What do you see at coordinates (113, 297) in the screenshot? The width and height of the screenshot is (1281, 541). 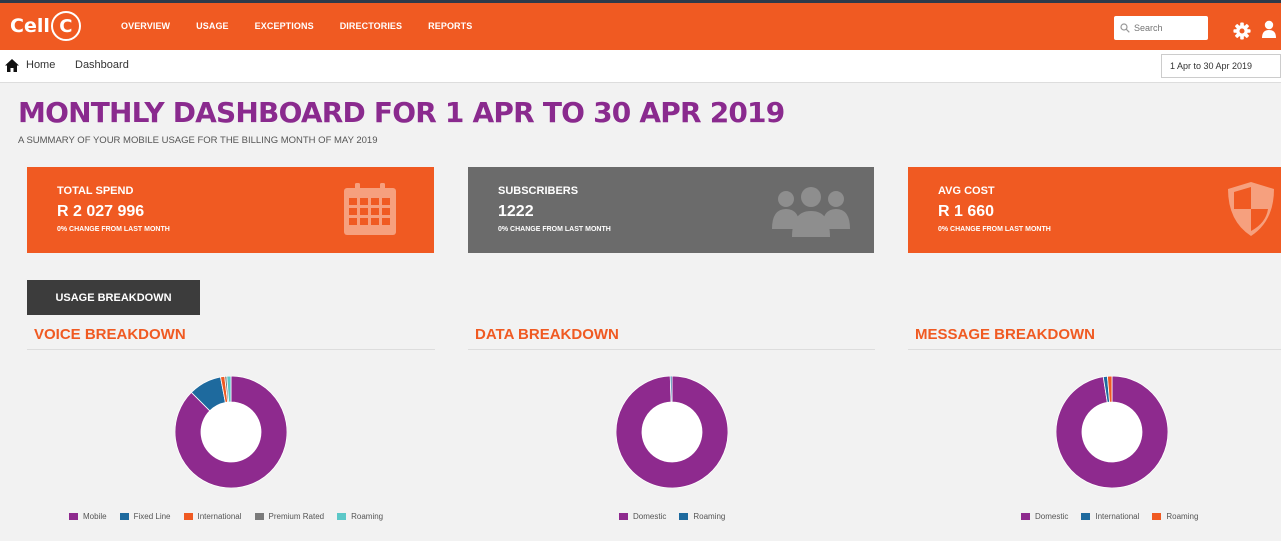 I see `usage-breakdown-button: USAGE BREAKDOWN` at bounding box center [113, 297].